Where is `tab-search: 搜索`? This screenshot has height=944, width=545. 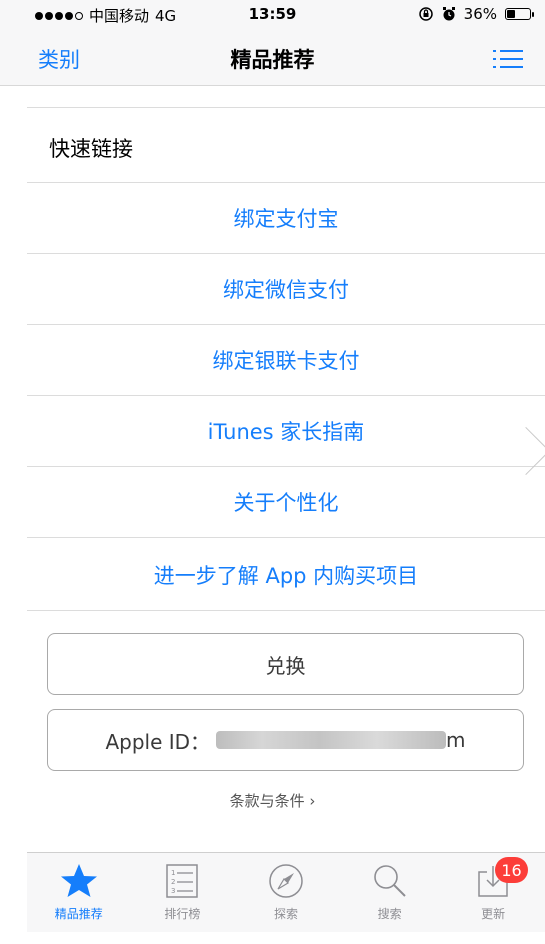
tab-search: 搜索 is located at coordinates (390, 892).